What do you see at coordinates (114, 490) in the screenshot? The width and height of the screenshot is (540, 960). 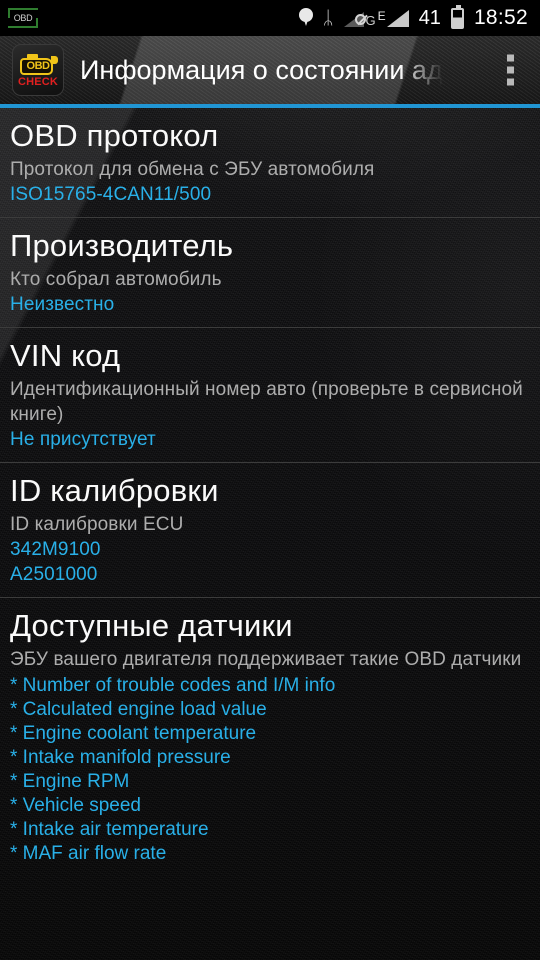 I see `section-title: ID калибровки` at bounding box center [114, 490].